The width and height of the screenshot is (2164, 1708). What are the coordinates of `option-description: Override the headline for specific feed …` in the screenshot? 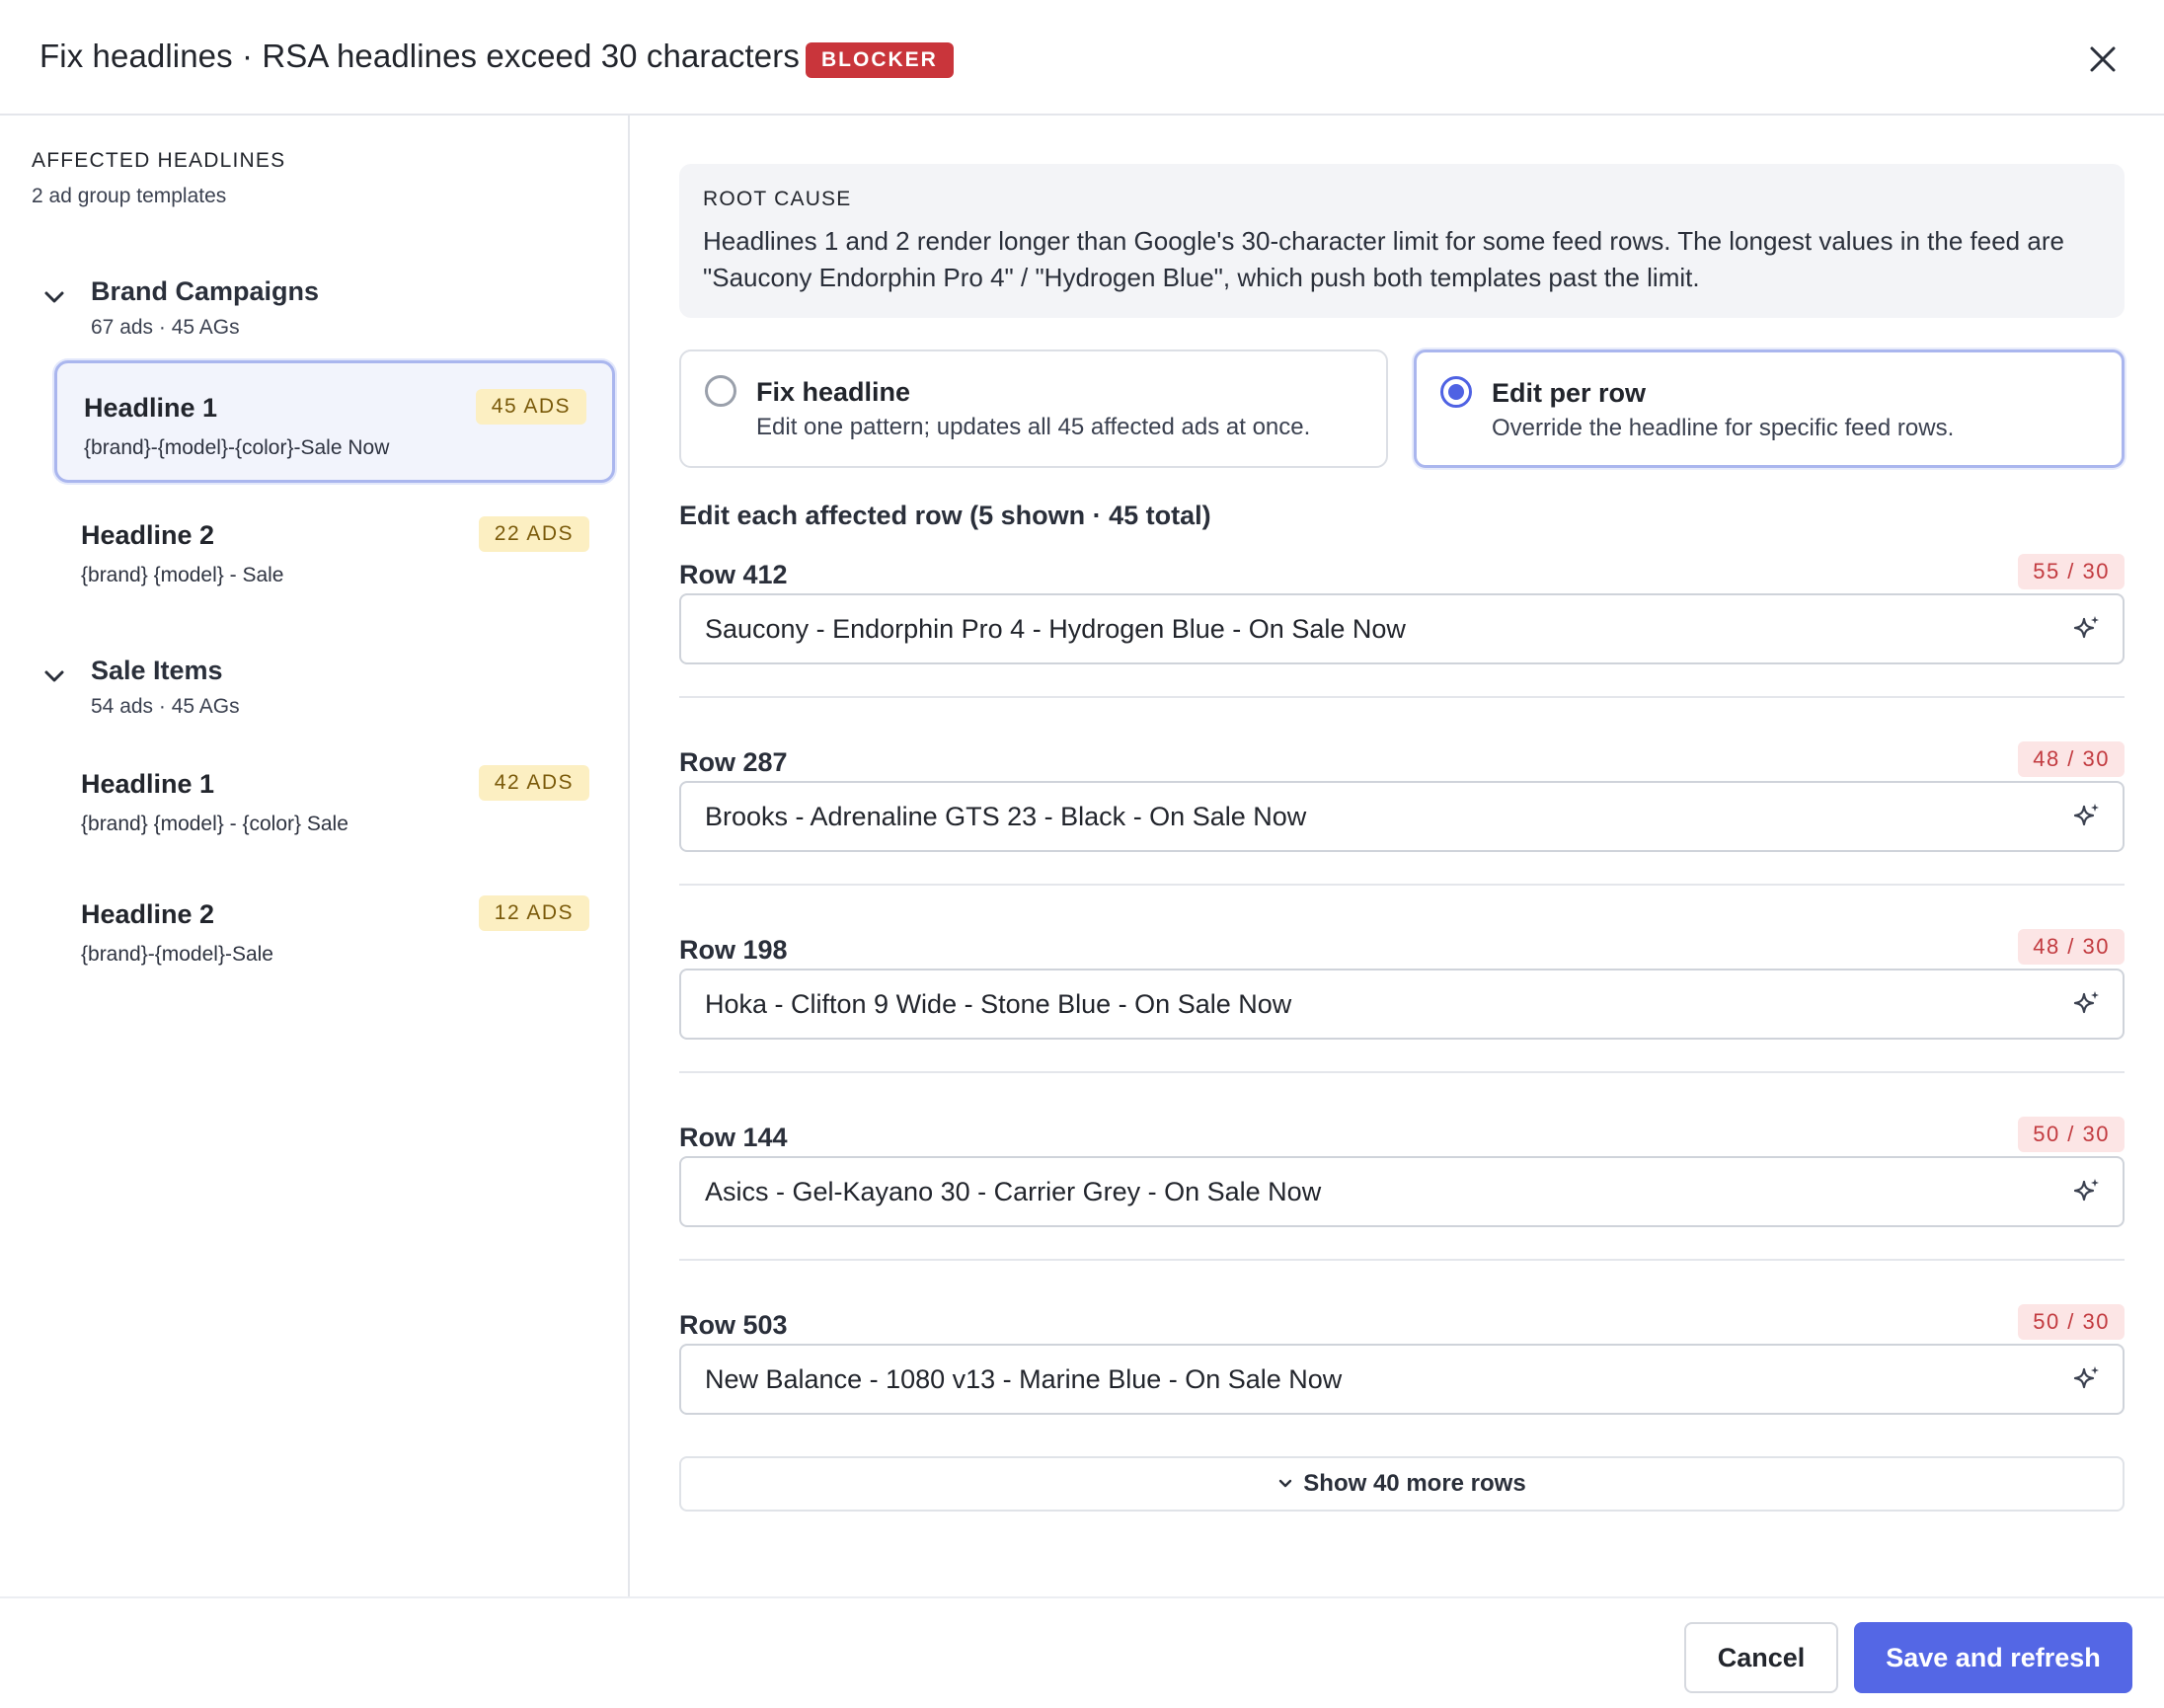 It's located at (1723, 428).